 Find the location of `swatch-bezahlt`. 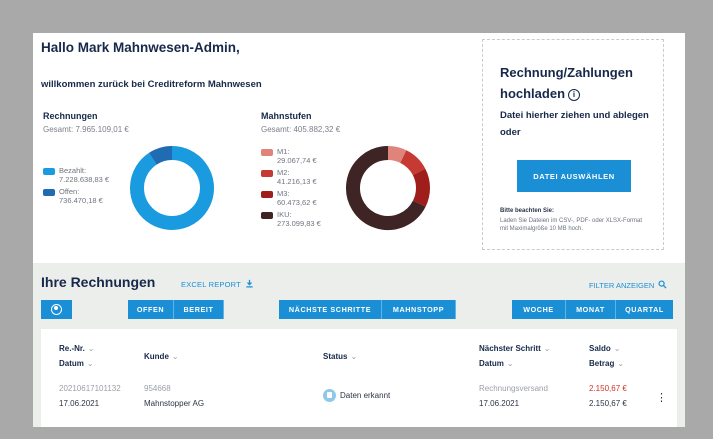

swatch-bezahlt is located at coordinates (49, 171).